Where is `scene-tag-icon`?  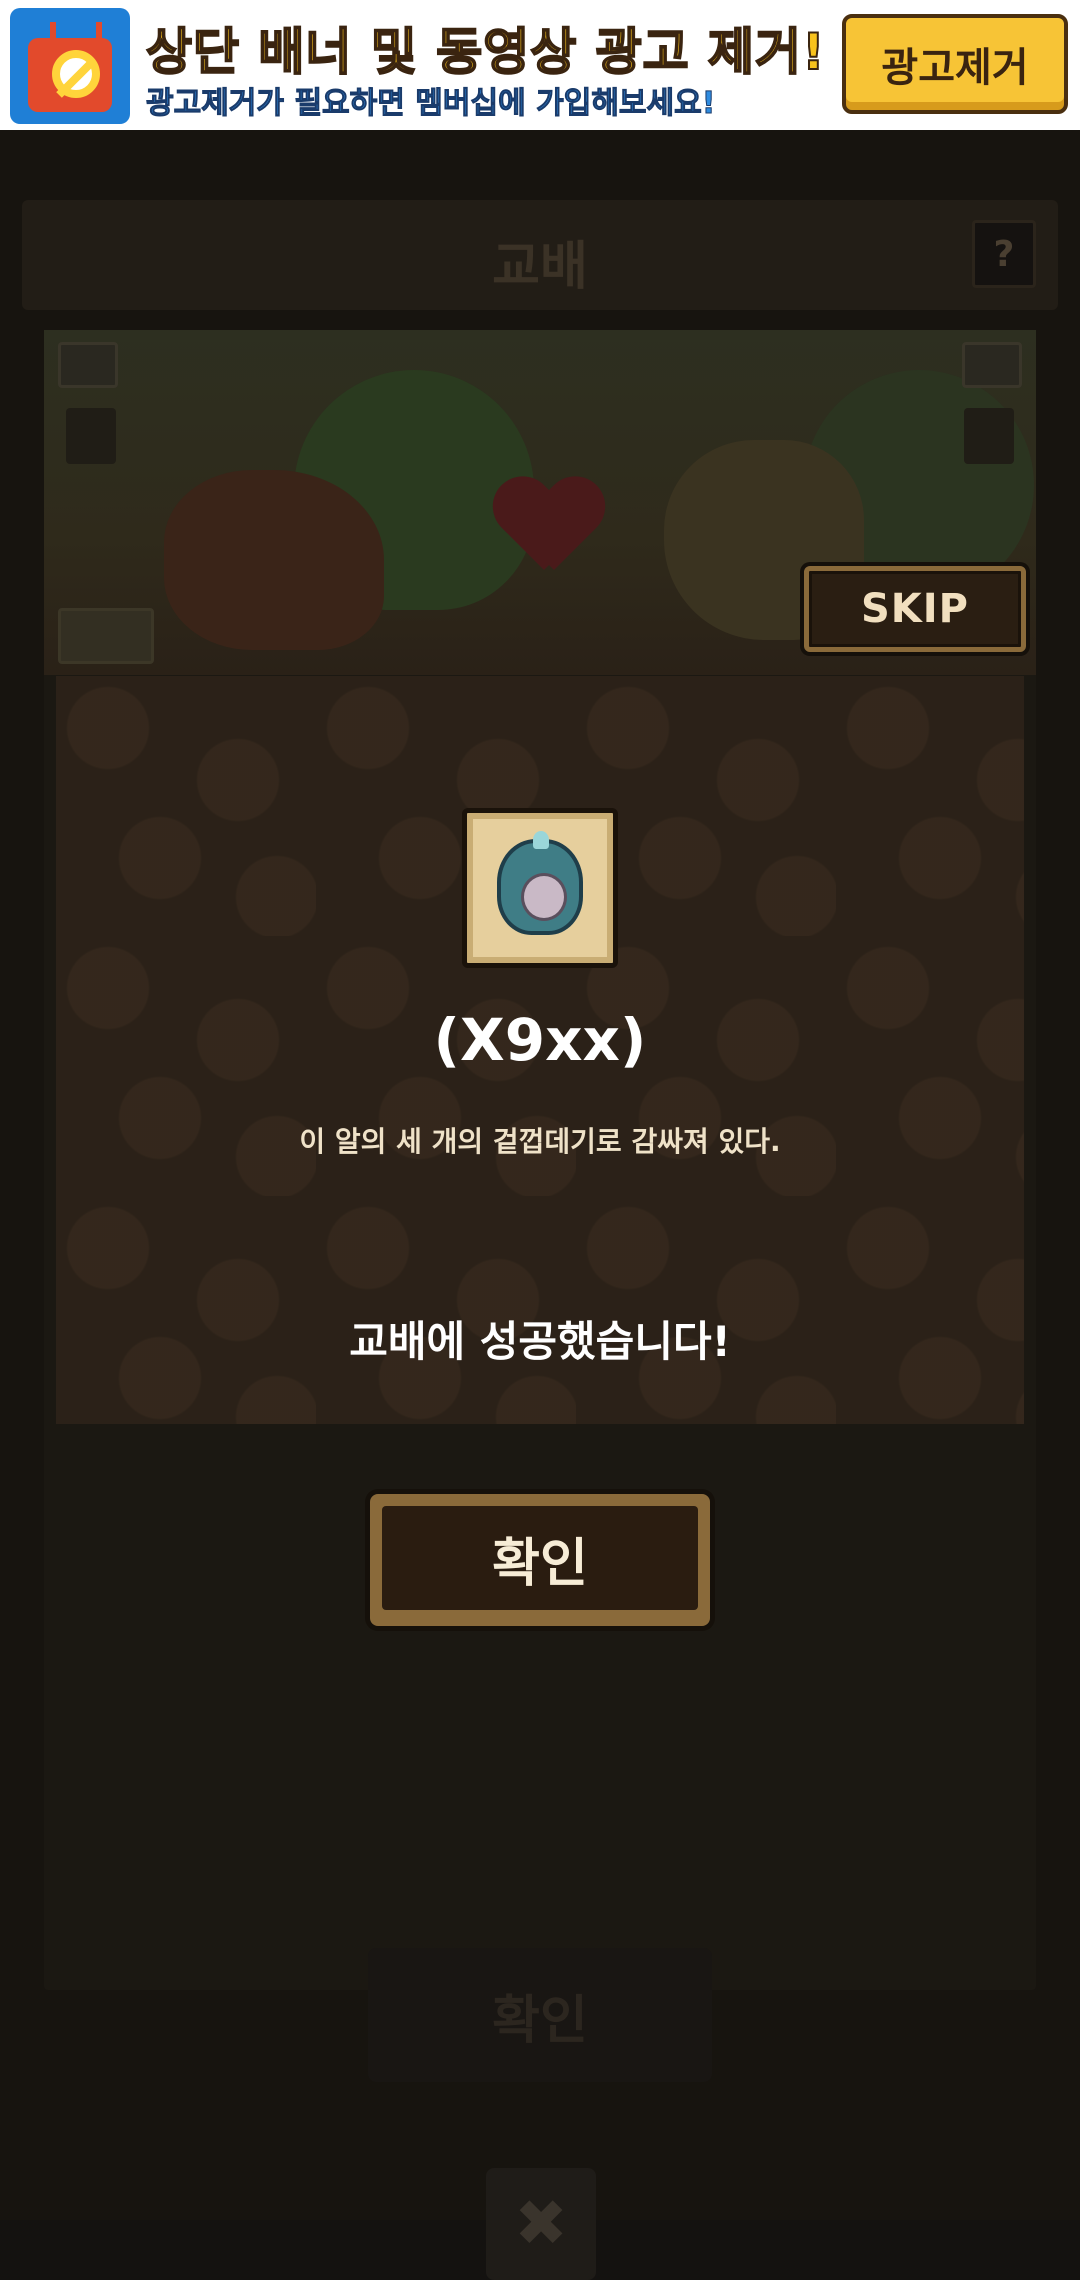
scene-tag-icon is located at coordinates (106, 636).